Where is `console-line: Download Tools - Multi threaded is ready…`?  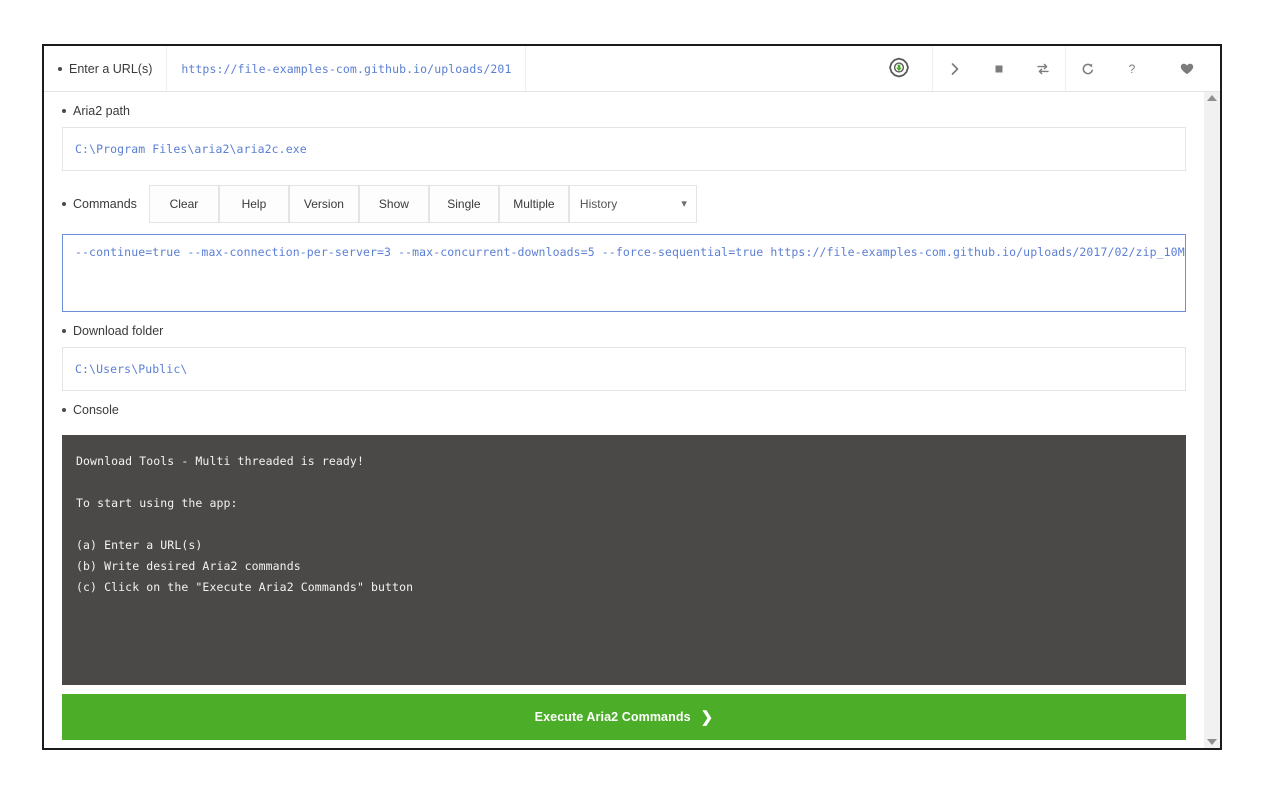 console-line: Download Tools - Multi threaded is ready… is located at coordinates (220, 461).